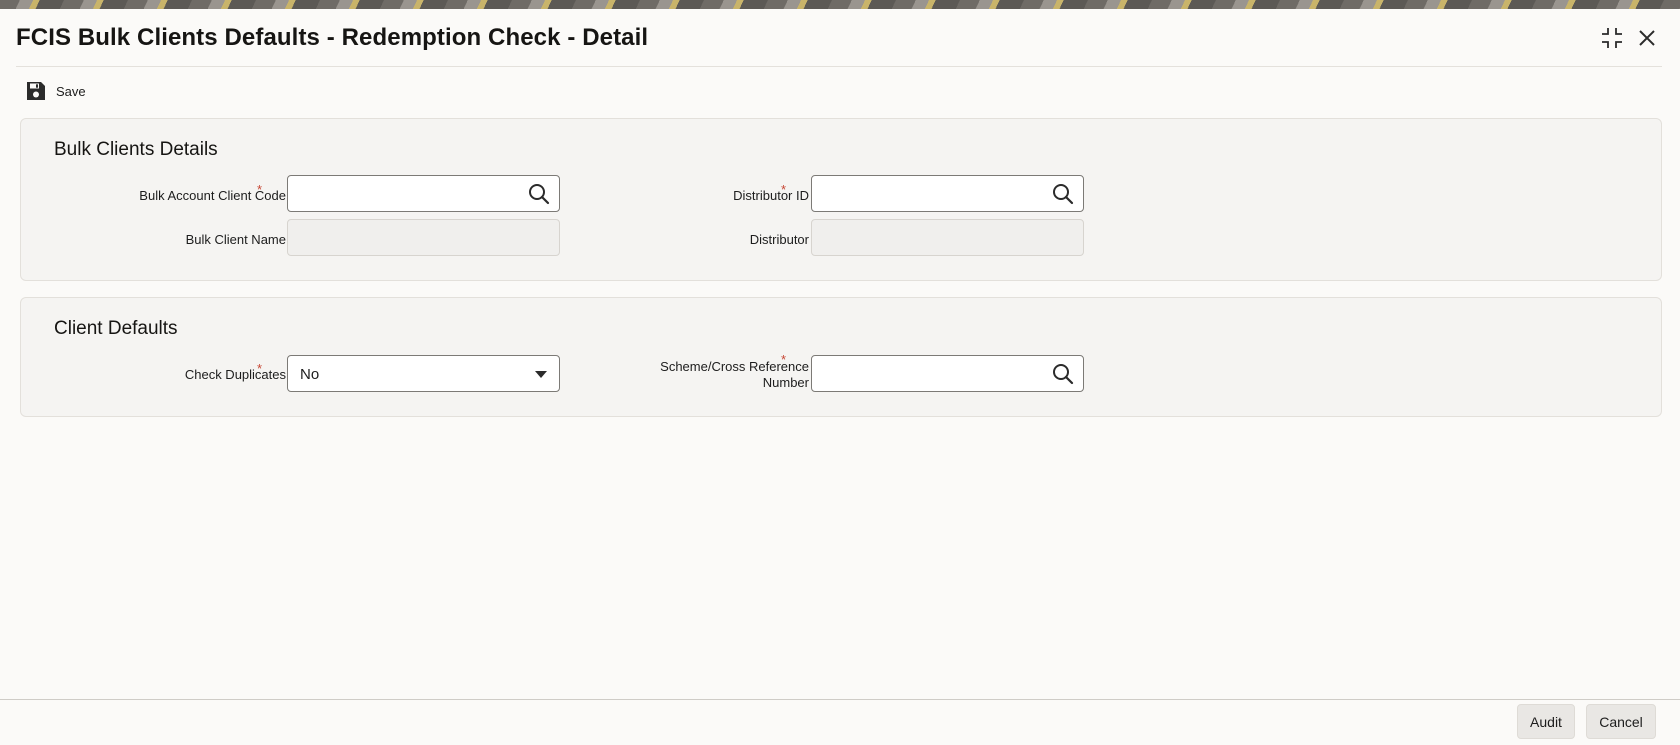  I want to click on scheme-cross-reference-label: Scheme/Cross Reference Number, so click(734, 375).